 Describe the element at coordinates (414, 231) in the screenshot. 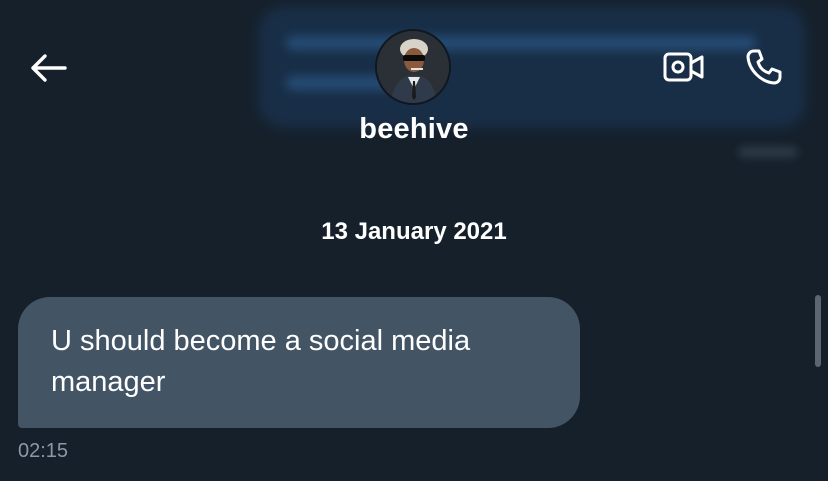

I see `date-separator: 13 January 2021` at that location.